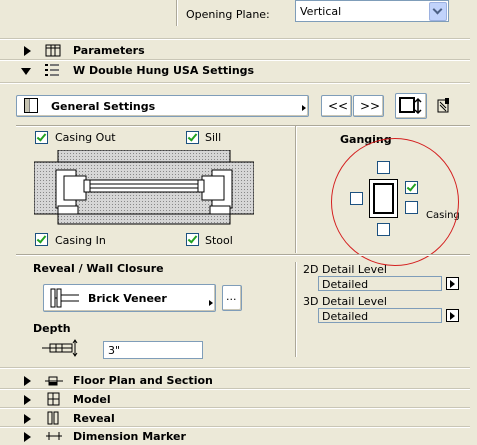 The height and width of the screenshot is (445, 477). What do you see at coordinates (345, 284) in the screenshot?
I see `detail-2d-value: Detailed` at bounding box center [345, 284].